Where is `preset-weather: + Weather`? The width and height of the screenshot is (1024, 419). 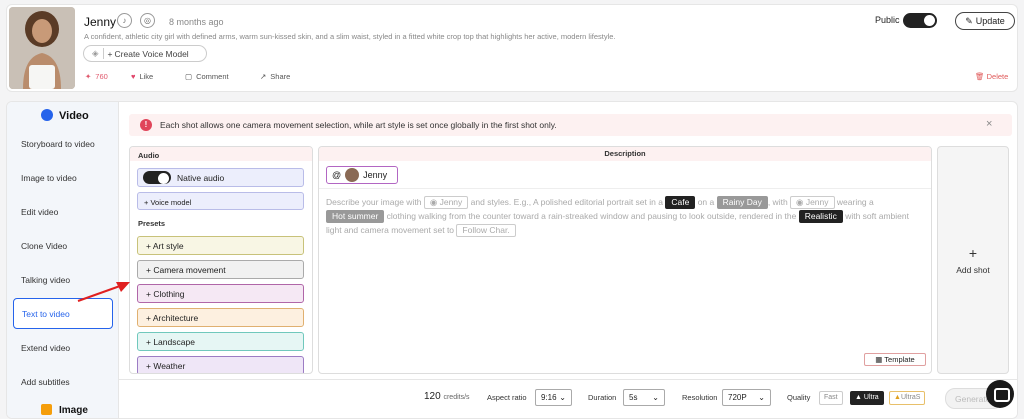
preset-weather: + Weather is located at coordinates (220, 364).